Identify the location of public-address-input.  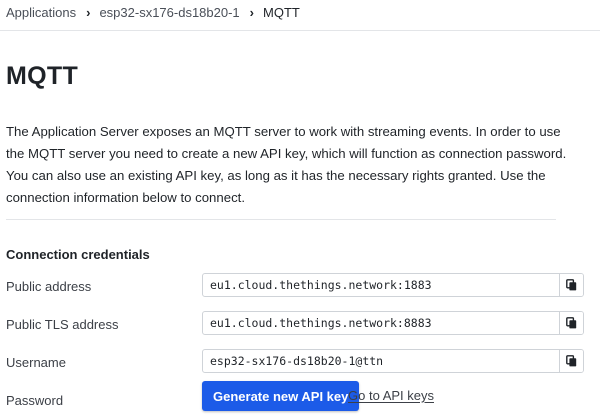
(381, 285).